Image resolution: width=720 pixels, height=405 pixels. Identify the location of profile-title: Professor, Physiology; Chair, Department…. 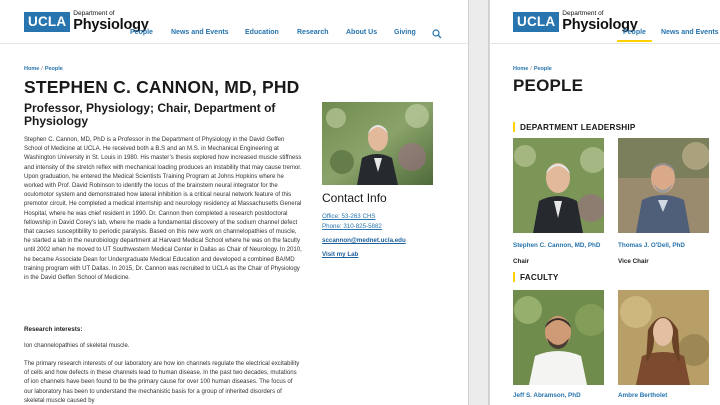
(150, 114).